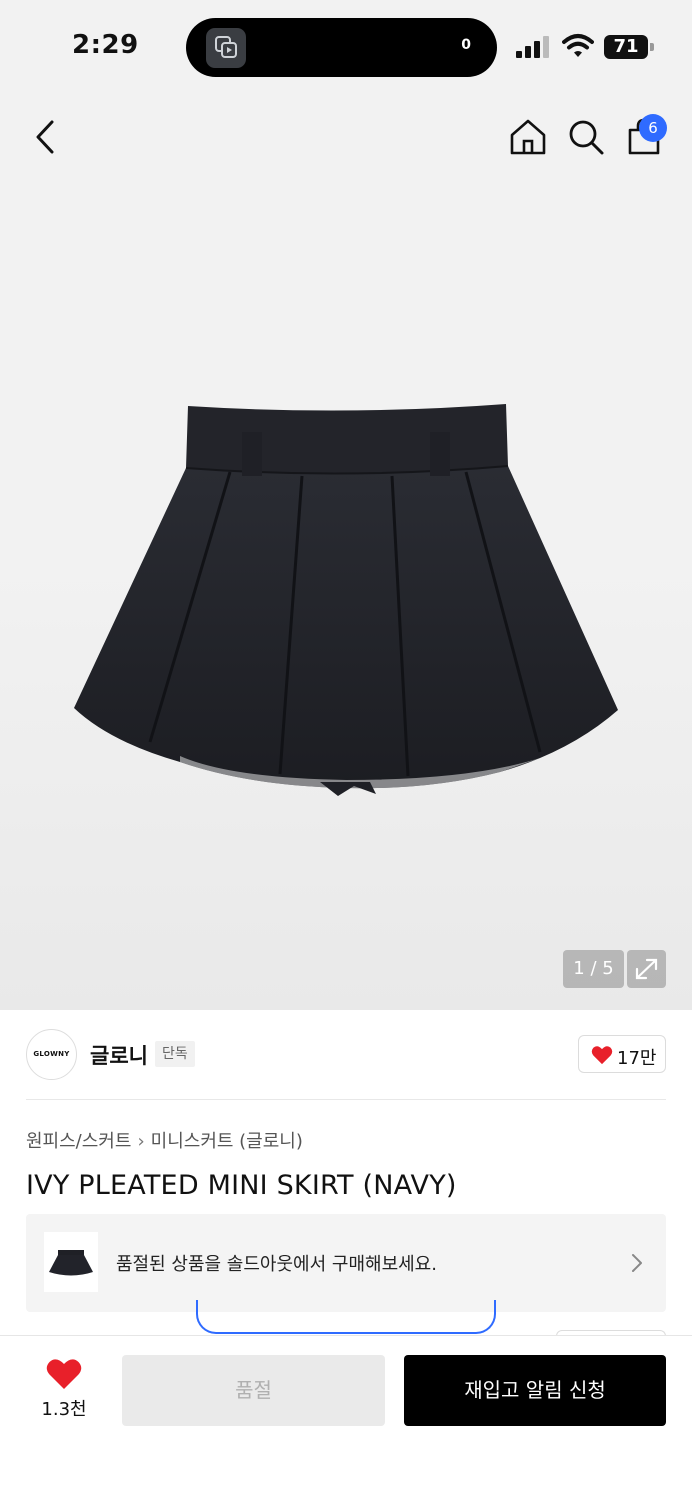 The width and height of the screenshot is (692, 1500). Describe the element at coordinates (276, 1264) in the screenshot. I see `banner-text: 품절된 상품을 솔드아웃에서 구매해보세요.` at that location.